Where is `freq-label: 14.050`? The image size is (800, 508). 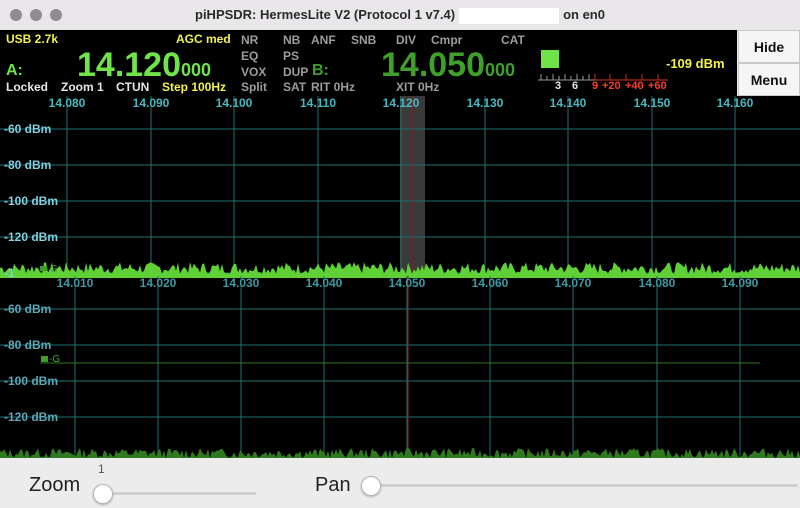 freq-label: 14.050 is located at coordinates (407, 283).